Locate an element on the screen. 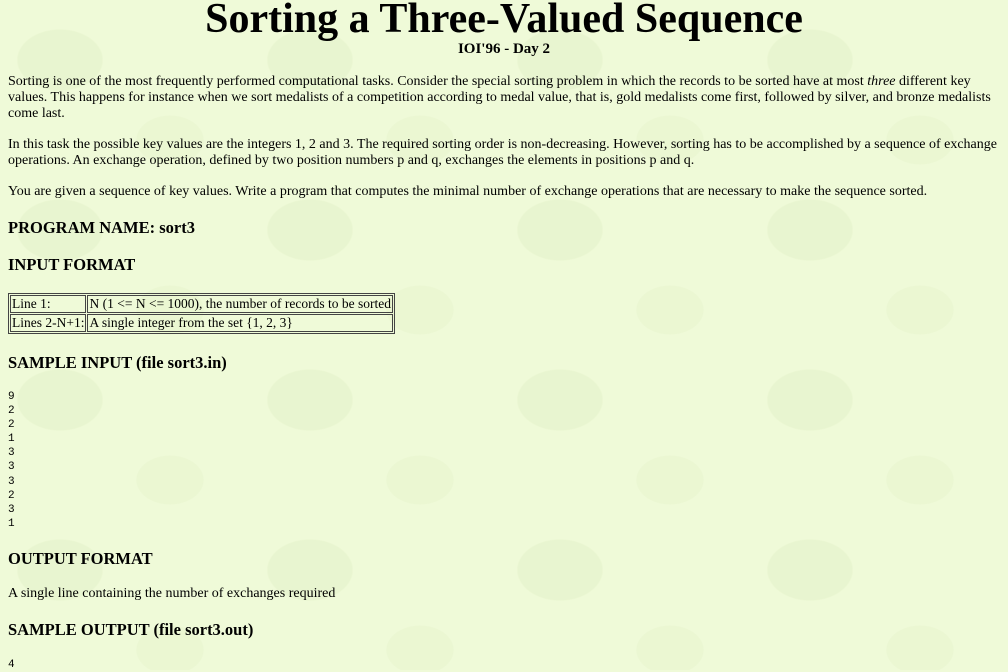 The height and width of the screenshot is (672, 1008). sample-output-heading: SAMPLE OUTPUT (file sort3.out) is located at coordinates (131, 629).